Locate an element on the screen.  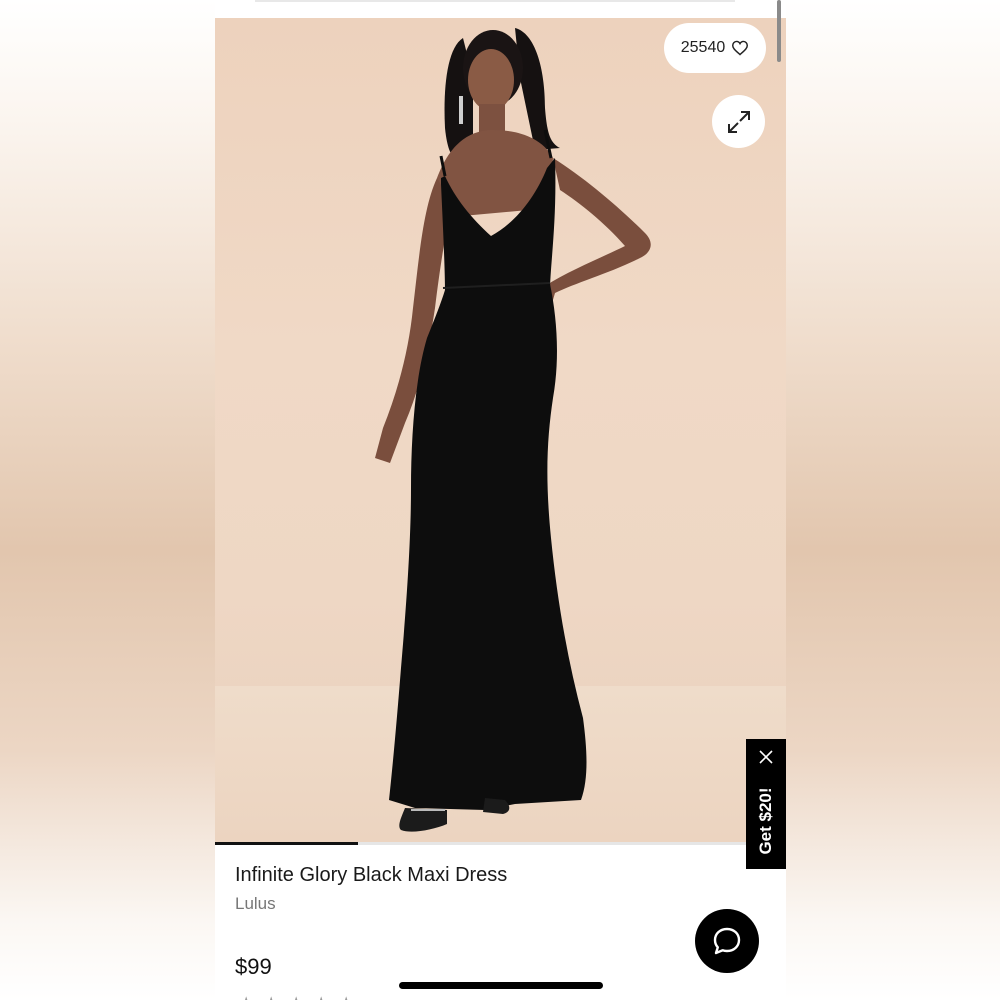
promo-label: Get $20! is located at coordinates (766, 820).